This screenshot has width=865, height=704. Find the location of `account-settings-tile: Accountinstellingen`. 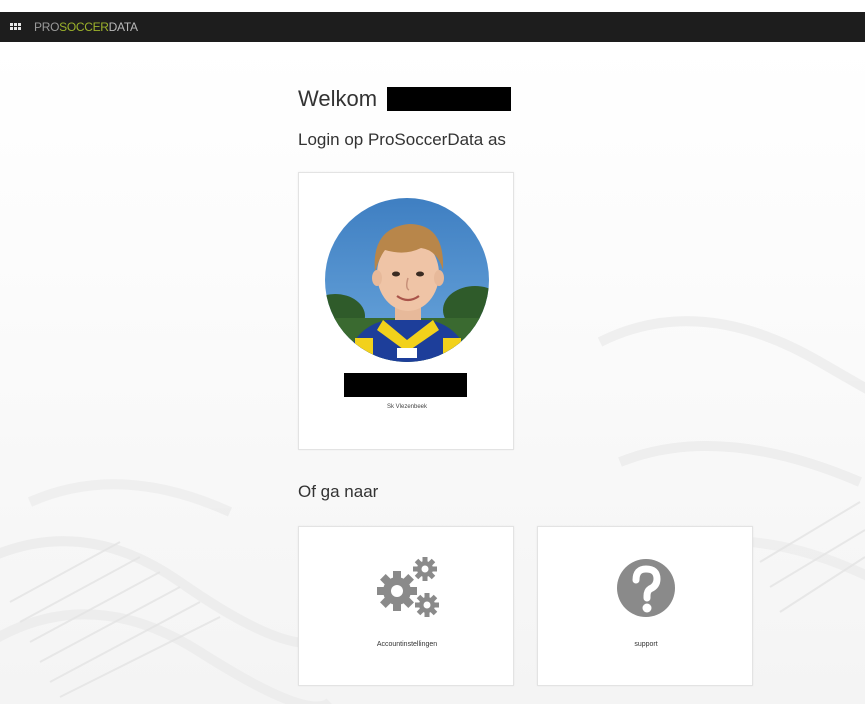

account-settings-tile: Accountinstellingen is located at coordinates (406, 606).